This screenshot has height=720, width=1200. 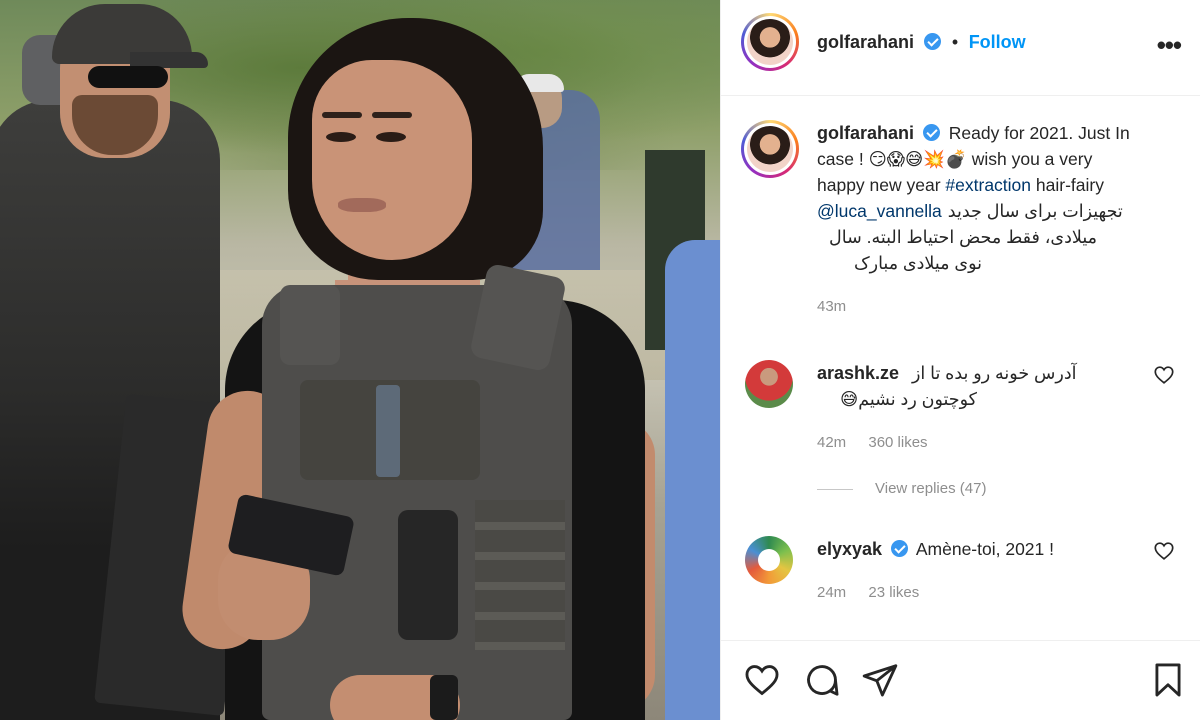 I want to click on follow-button: Follow, so click(x=997, y=42).